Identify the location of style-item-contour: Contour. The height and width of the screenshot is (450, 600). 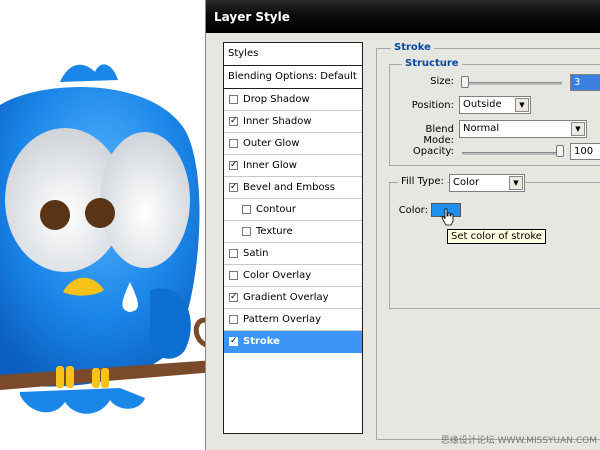
(293, 210).